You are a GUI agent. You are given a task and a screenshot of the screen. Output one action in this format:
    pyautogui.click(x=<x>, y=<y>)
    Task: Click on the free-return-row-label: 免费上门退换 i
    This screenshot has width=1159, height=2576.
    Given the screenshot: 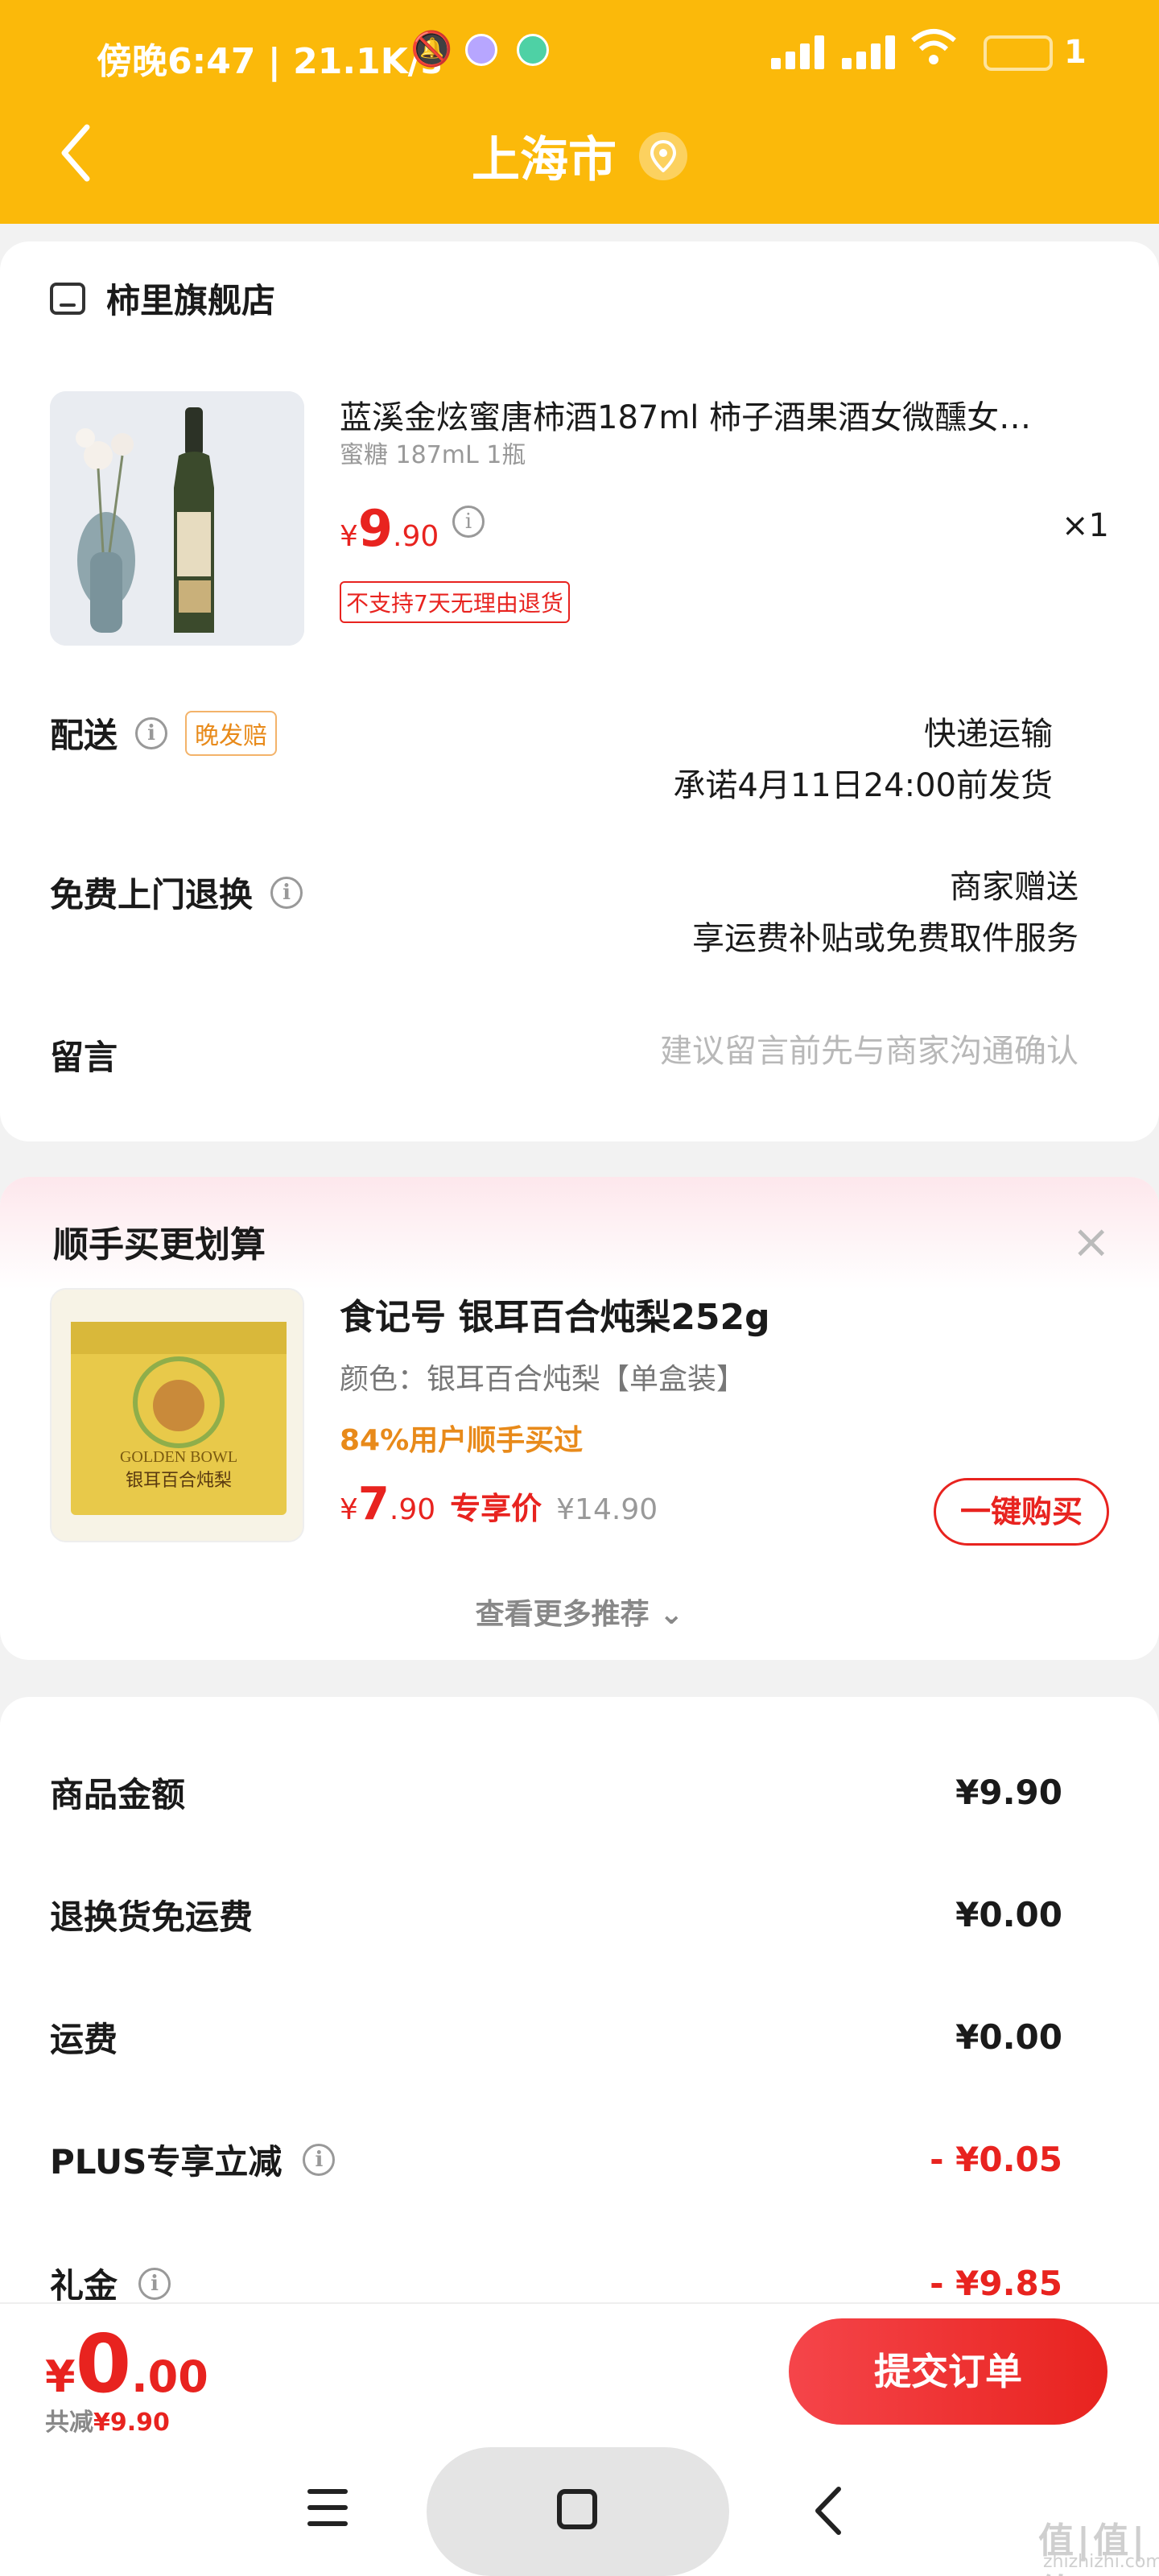 What is the action you would take?
    pyautogui.click(x=176, y=892)
    